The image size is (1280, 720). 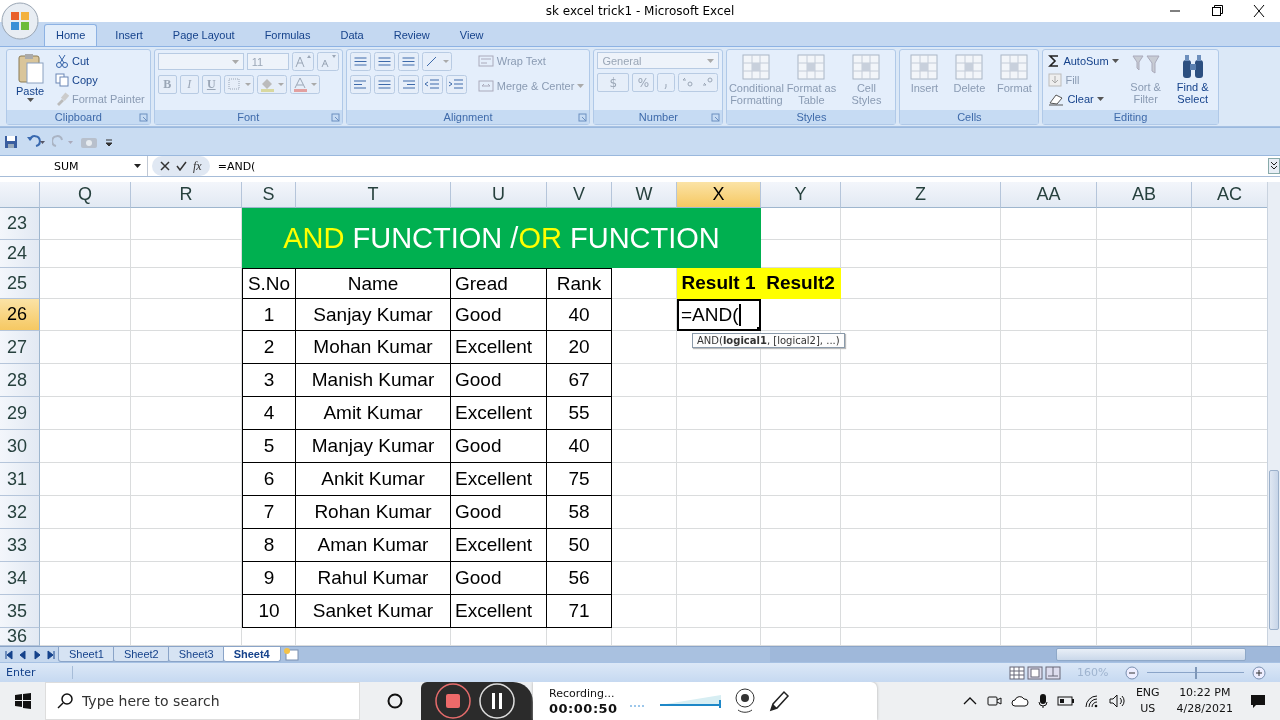 What do you see at coordinates (30, 77) in the screenshot?
I see `paste-button: Paste` at bounding box center [30, 77].